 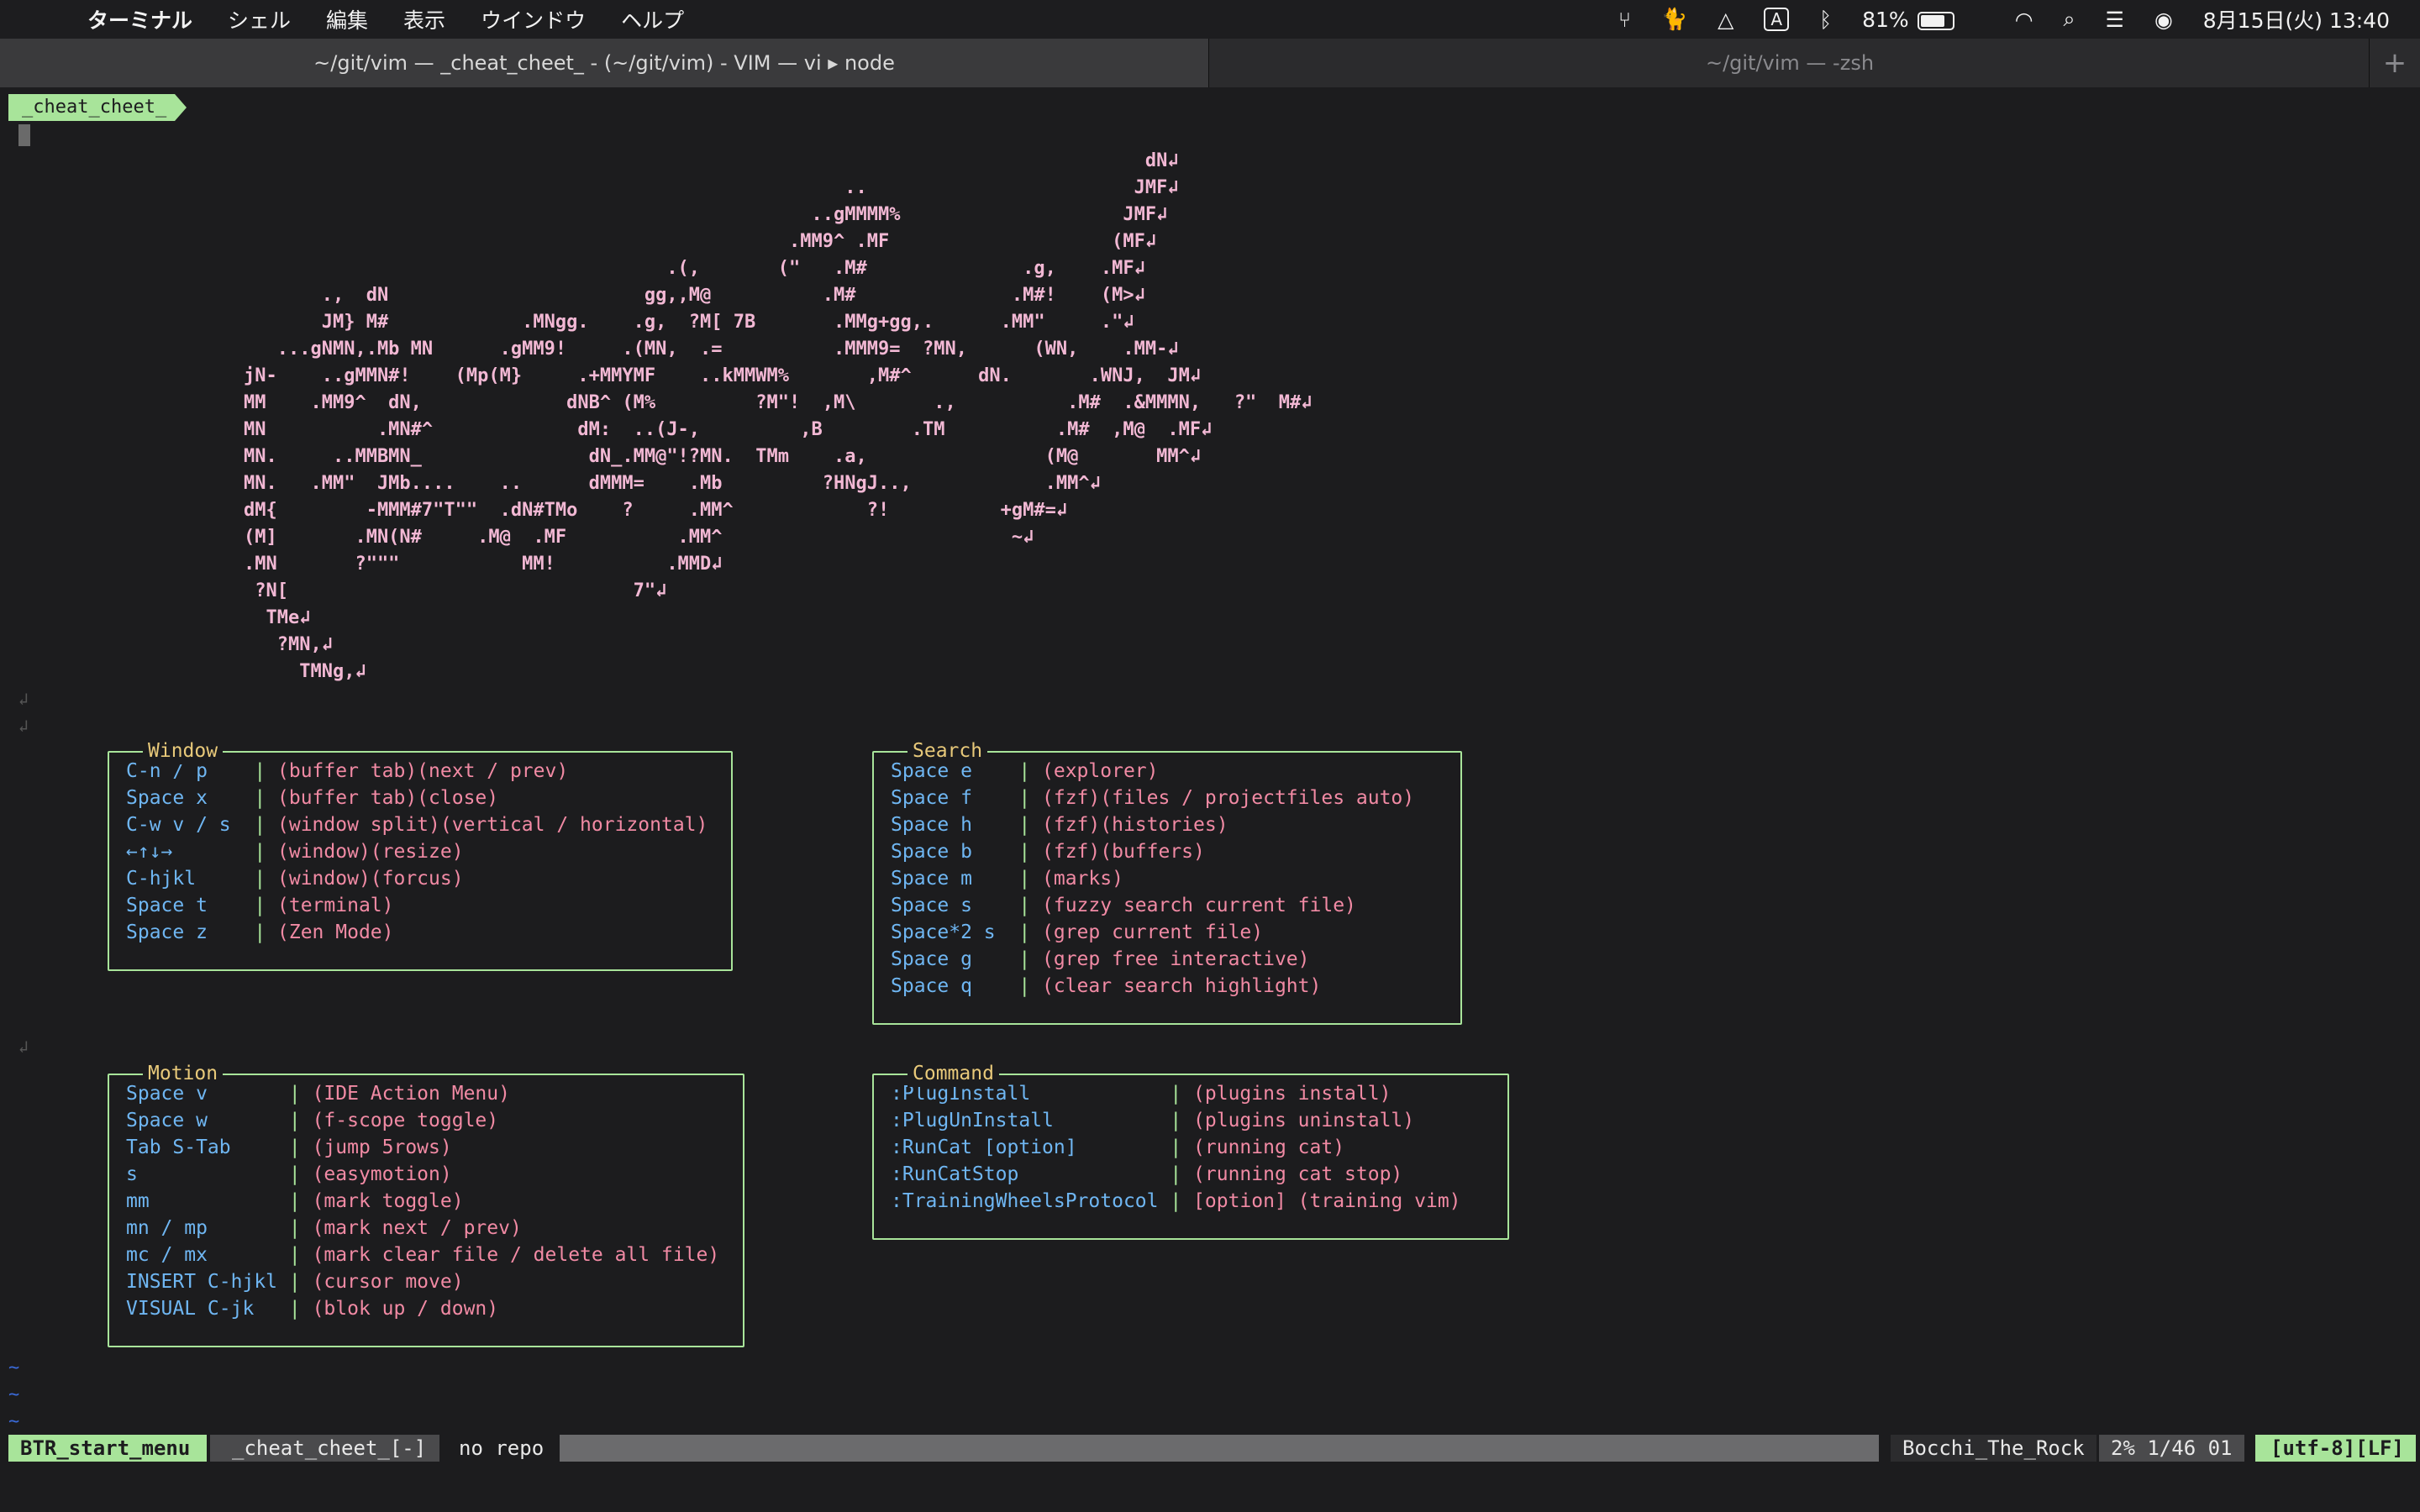 What do you see at coordinates (1327, 1201) in the screenshot?
I see `cheat-description: [option] (training vim)` at bounding box center [1327, 1201].